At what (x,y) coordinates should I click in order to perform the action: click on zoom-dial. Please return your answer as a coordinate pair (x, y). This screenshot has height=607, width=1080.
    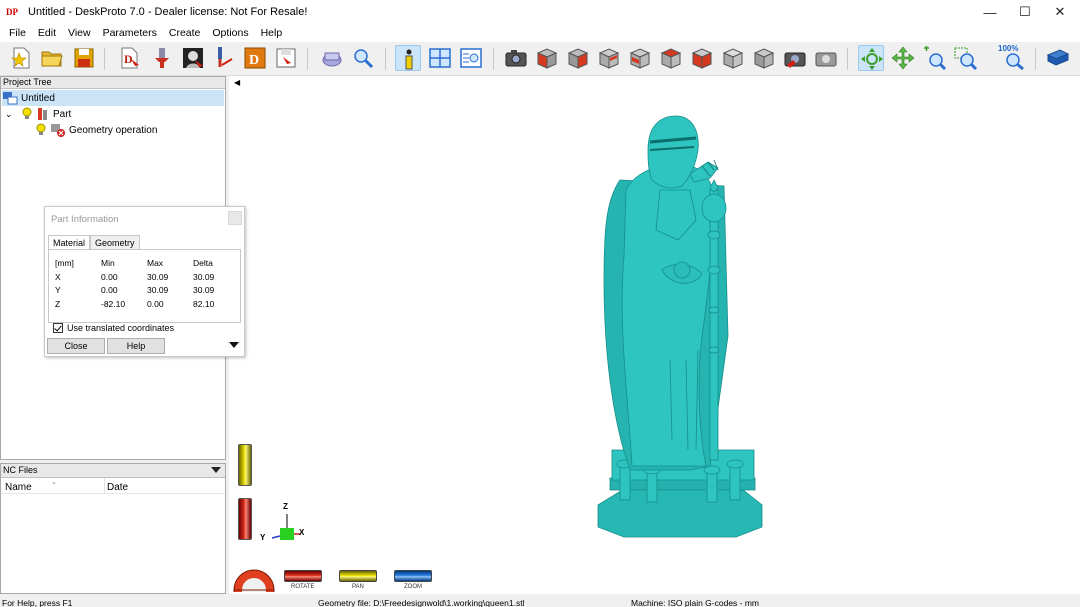
    Looking at the image, I should click on (413, 576).